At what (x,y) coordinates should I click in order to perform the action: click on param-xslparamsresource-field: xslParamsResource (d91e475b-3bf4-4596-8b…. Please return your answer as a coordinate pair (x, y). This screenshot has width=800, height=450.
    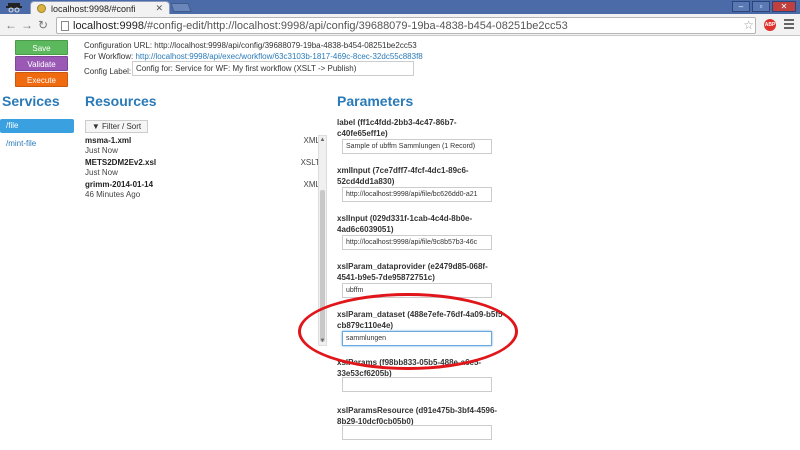
    Looking at the image, I should click on (422, 422).